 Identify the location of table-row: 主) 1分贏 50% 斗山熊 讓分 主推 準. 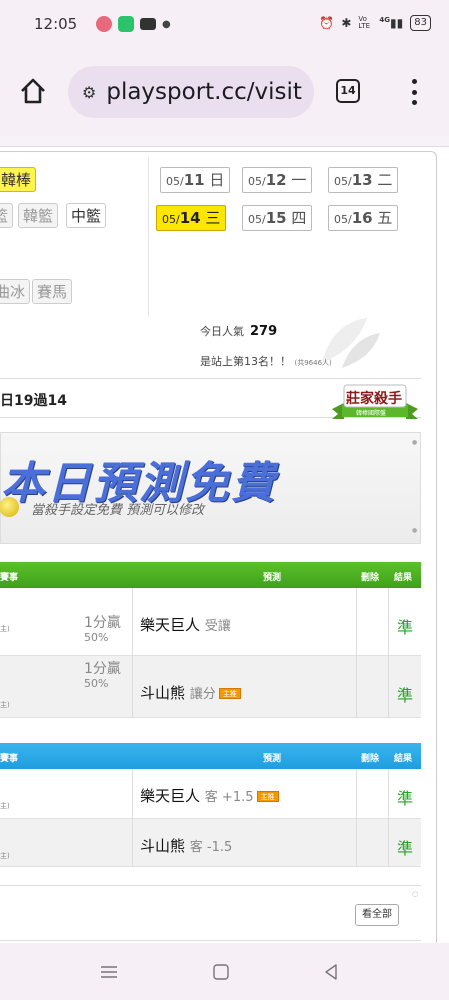
(210, 687).